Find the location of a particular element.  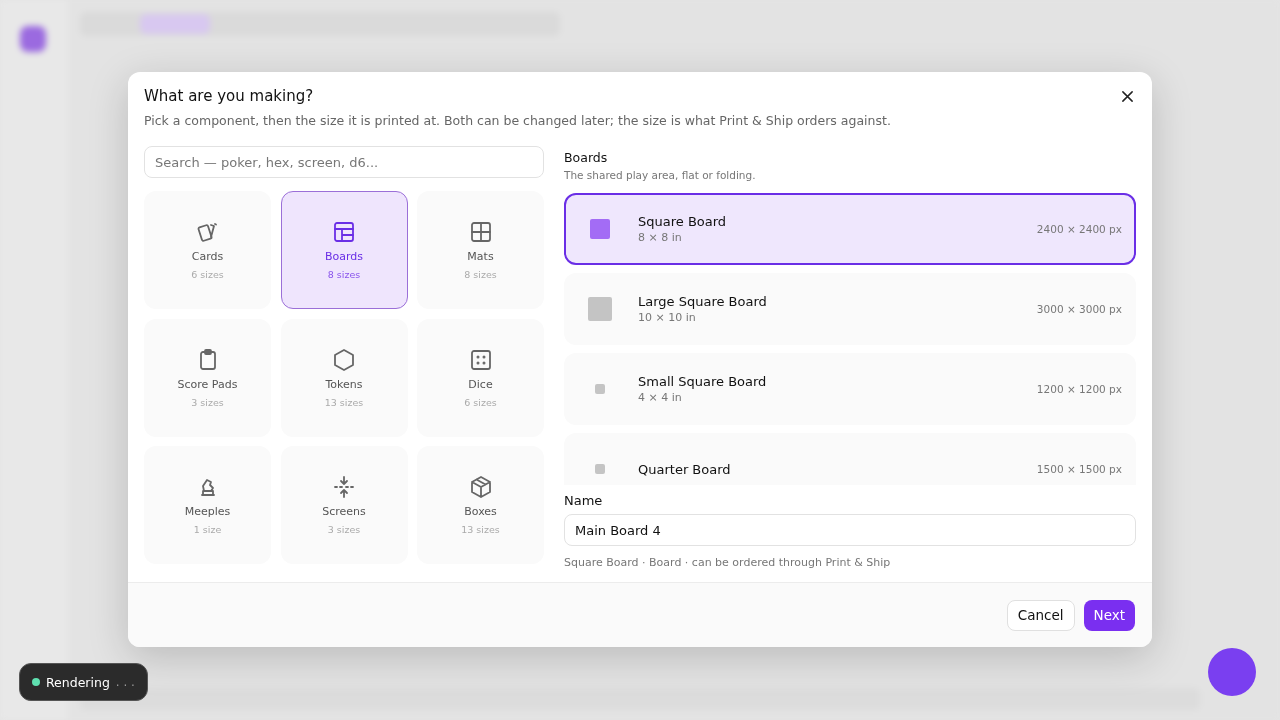

category-label: Tokens is located at coordinates (344, 384).